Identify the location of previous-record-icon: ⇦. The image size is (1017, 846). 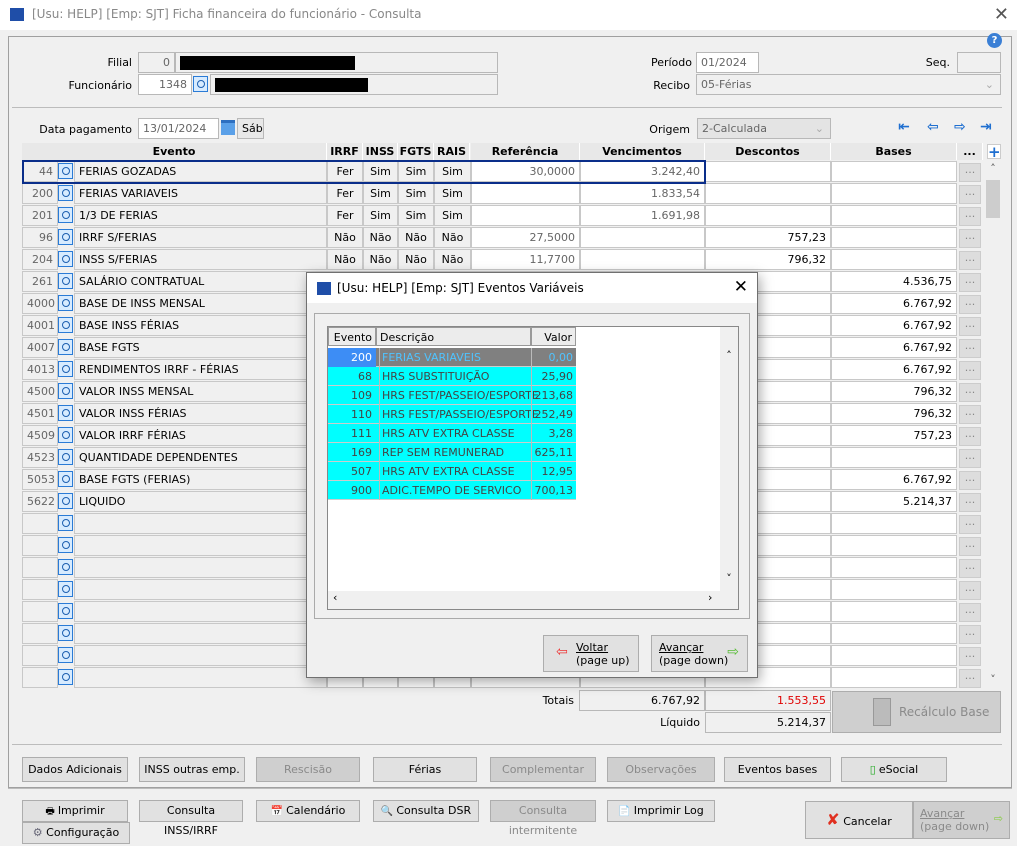
(933, 127).